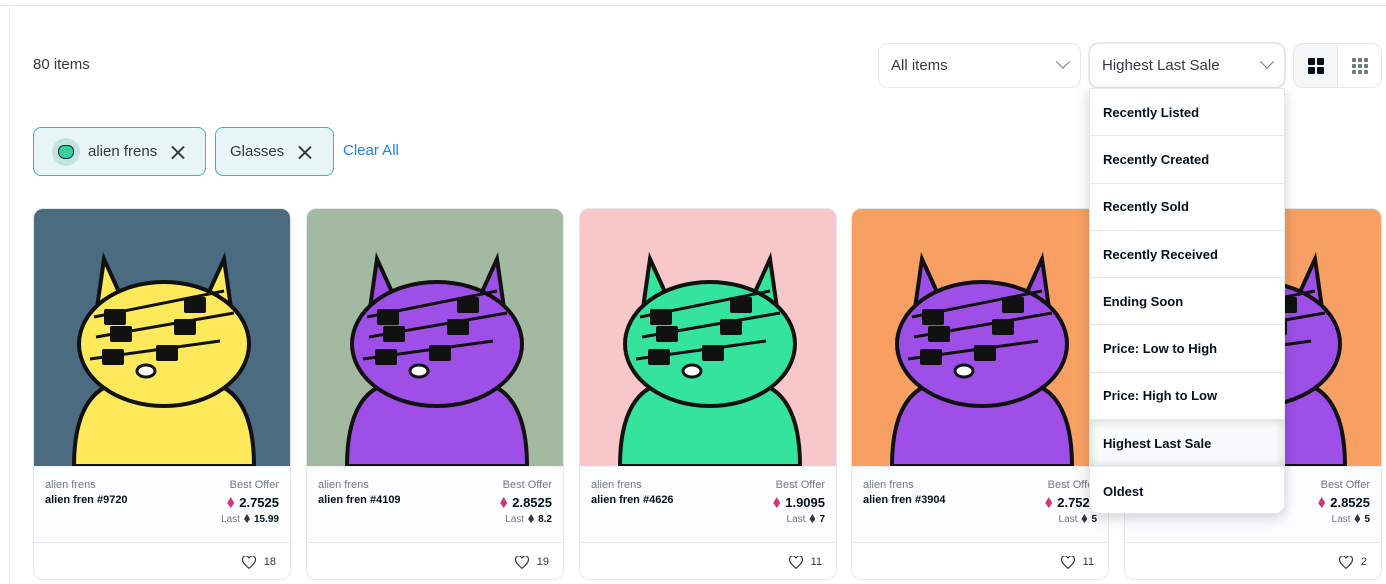  What do you see at coordinates (1187, 444) in the screenshot?
I see `sort-option-selected: Highest Last Sale` at bounding box center [1187, 444].